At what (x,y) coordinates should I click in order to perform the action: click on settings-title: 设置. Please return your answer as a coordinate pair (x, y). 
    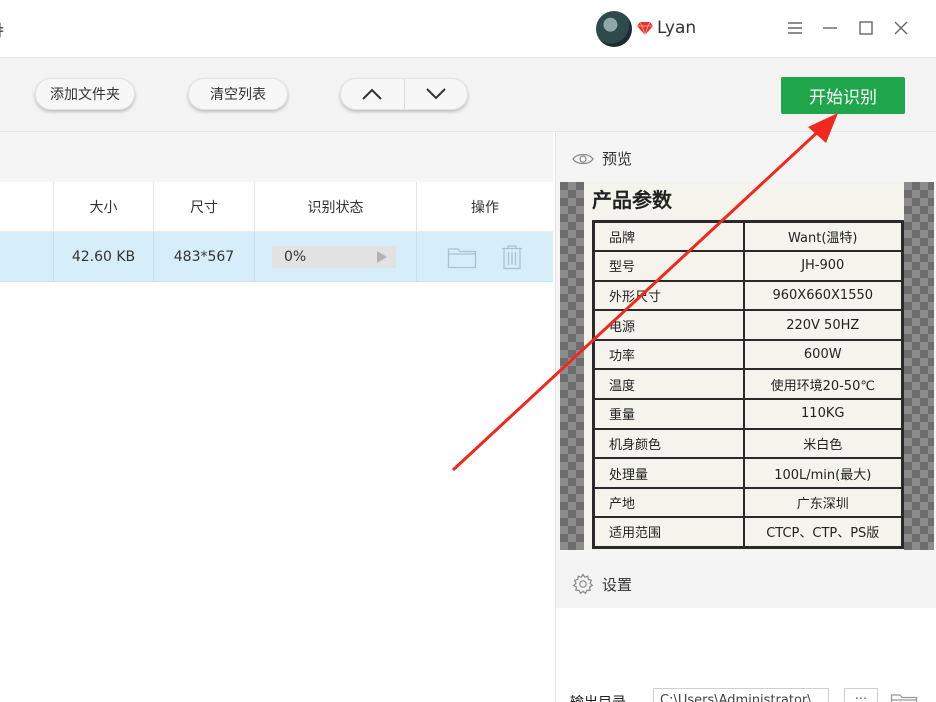
    Looking at the image, I should click on (617, 584).